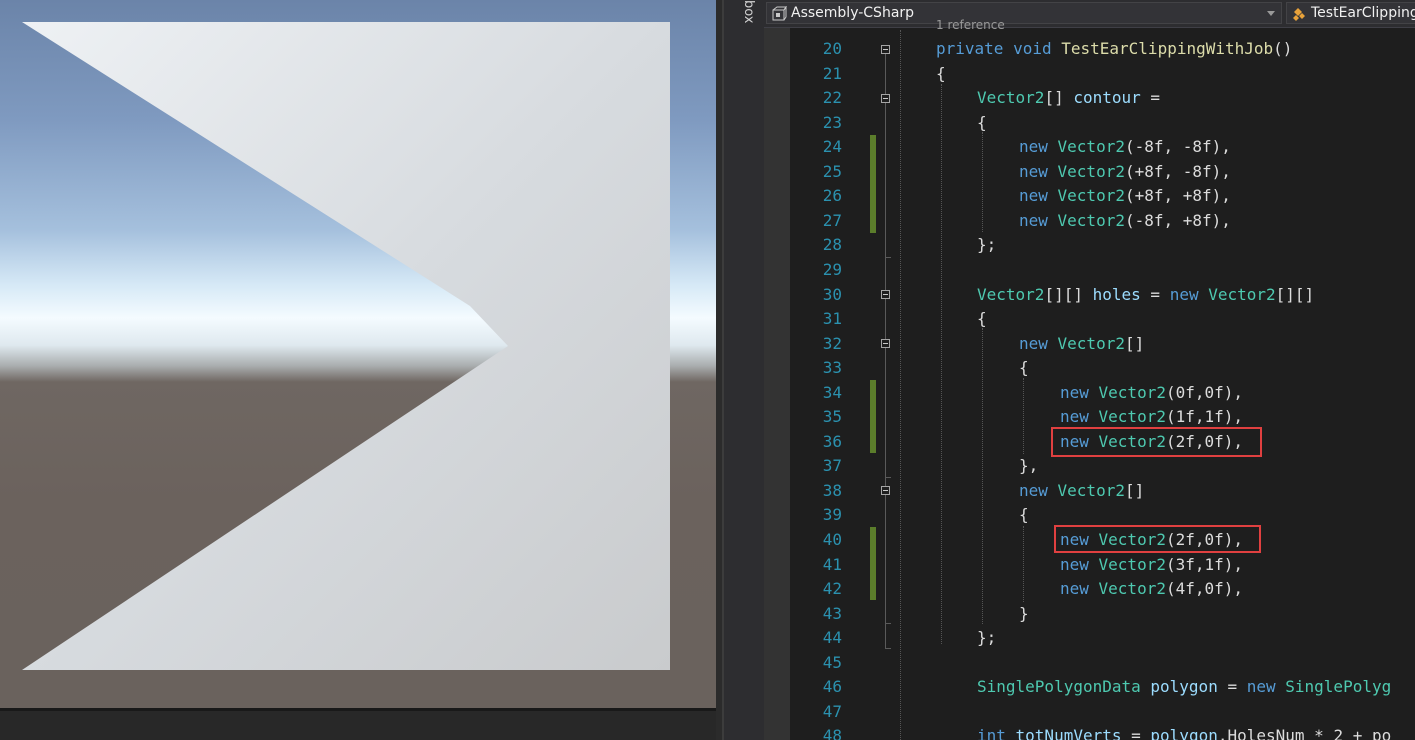 This screenshot has height=740, width=1415. I want to click on code-text: new Vector2(+8f, -8f),, so click(1125, 172).